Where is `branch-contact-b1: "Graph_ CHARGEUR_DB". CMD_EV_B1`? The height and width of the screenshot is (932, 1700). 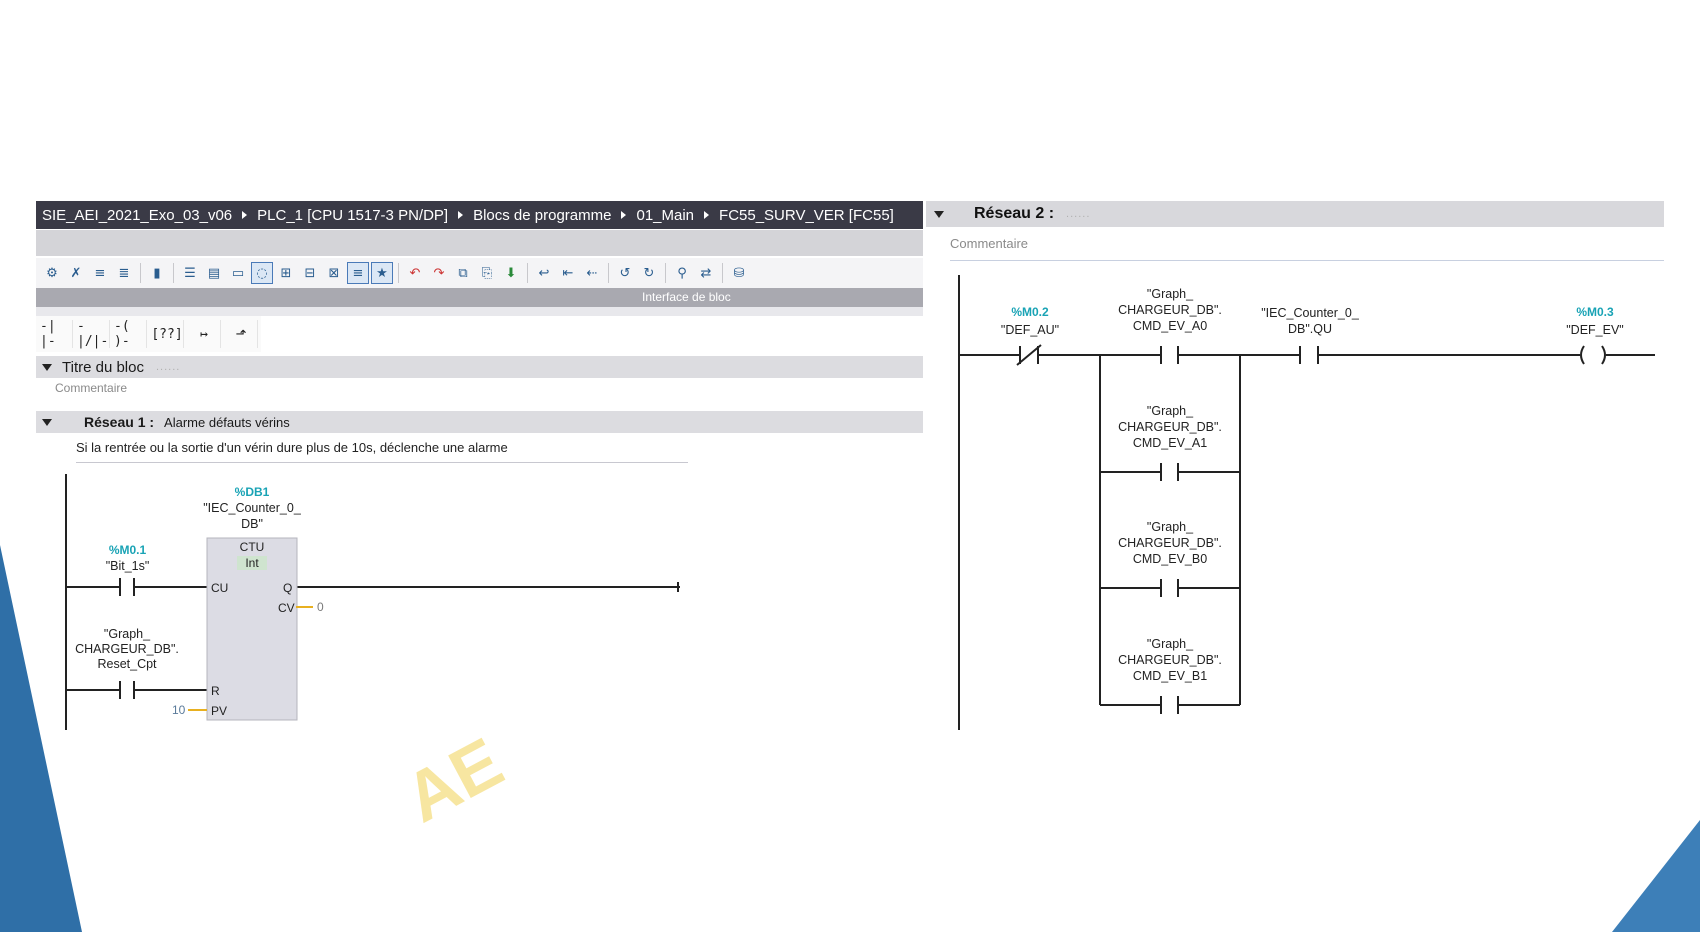
branch-contact-b1: "Graph_ CHARGEUR_DB". CMD_EV_B1 is located at coordinates (1170, 660).